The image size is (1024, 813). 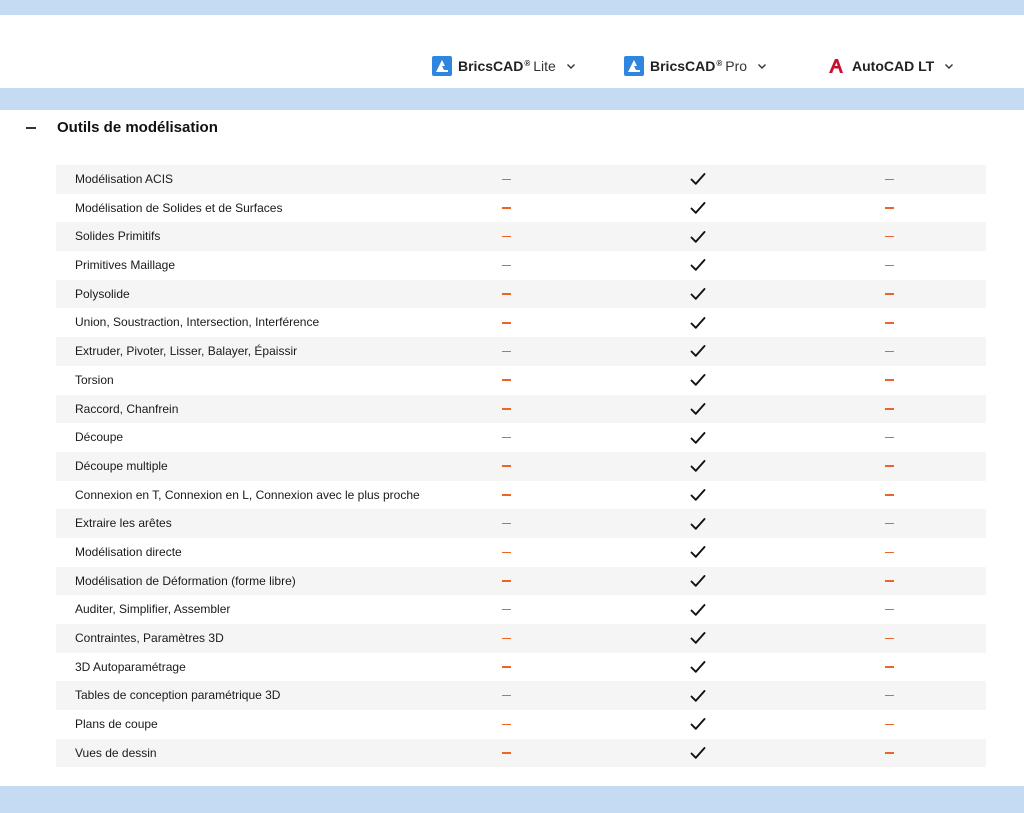 What do you see at coordinates (153, 609) in the screenshot?
I see `feature-label: Auditer, Simplifier, Assembler` at bounding box center [153, 609].